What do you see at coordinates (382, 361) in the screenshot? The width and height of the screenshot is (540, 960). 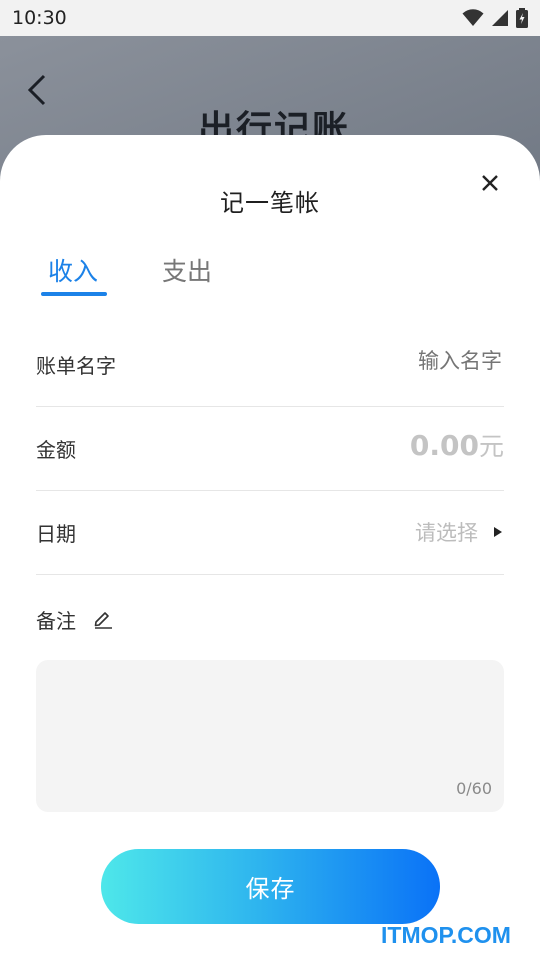 I see `bill-name-input` at bounding box center [382, 361].